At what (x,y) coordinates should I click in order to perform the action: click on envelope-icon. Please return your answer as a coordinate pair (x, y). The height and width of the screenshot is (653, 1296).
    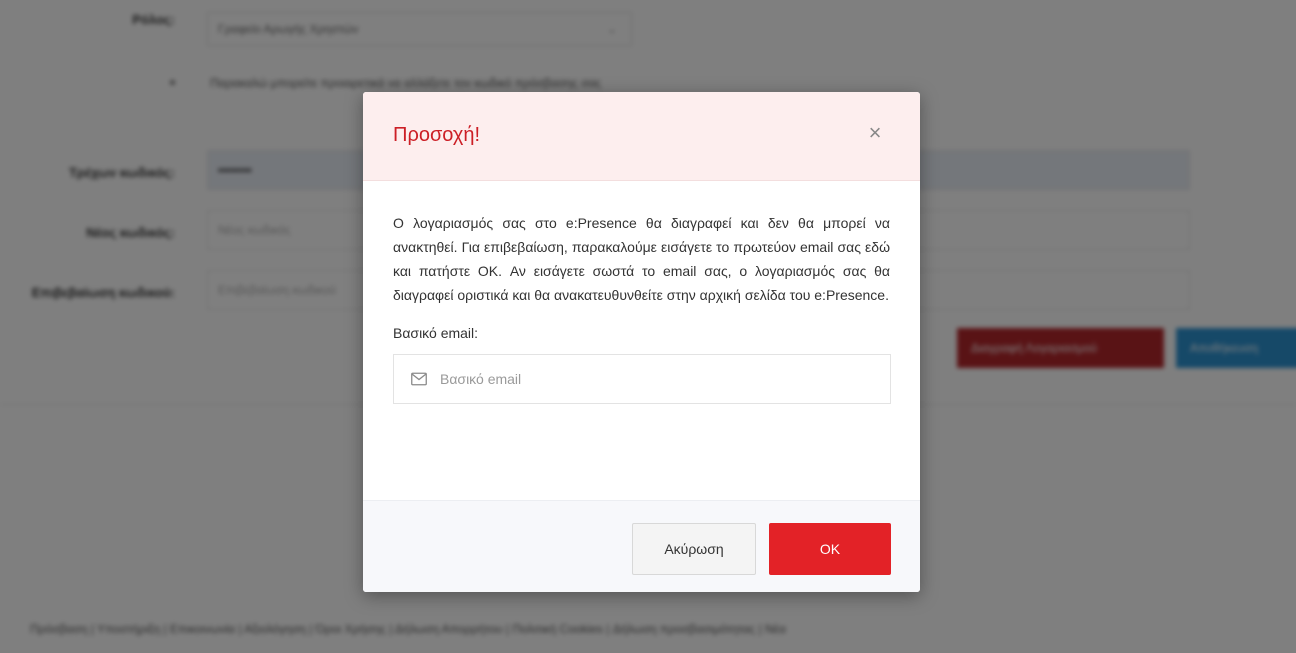
    Looking at the image, I should click on (419, 379).